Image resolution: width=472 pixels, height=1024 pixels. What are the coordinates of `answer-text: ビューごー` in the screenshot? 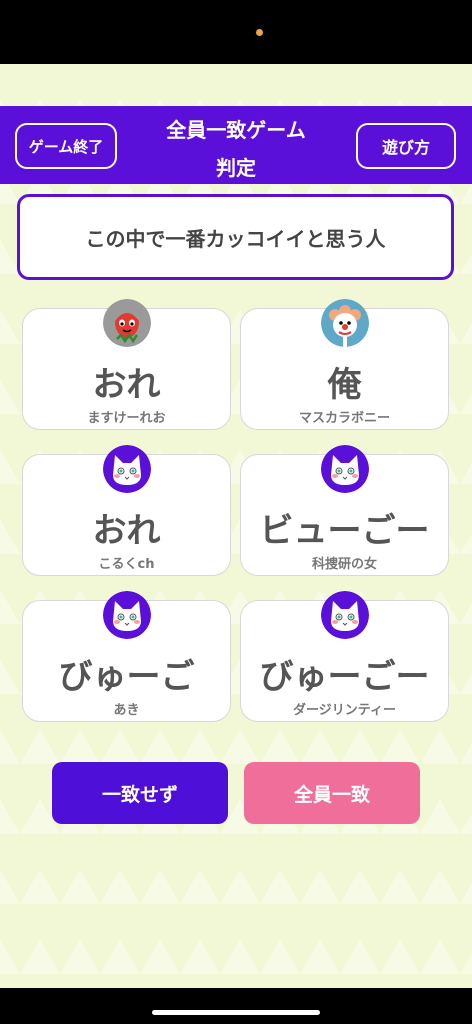 It's located at (344, 531).